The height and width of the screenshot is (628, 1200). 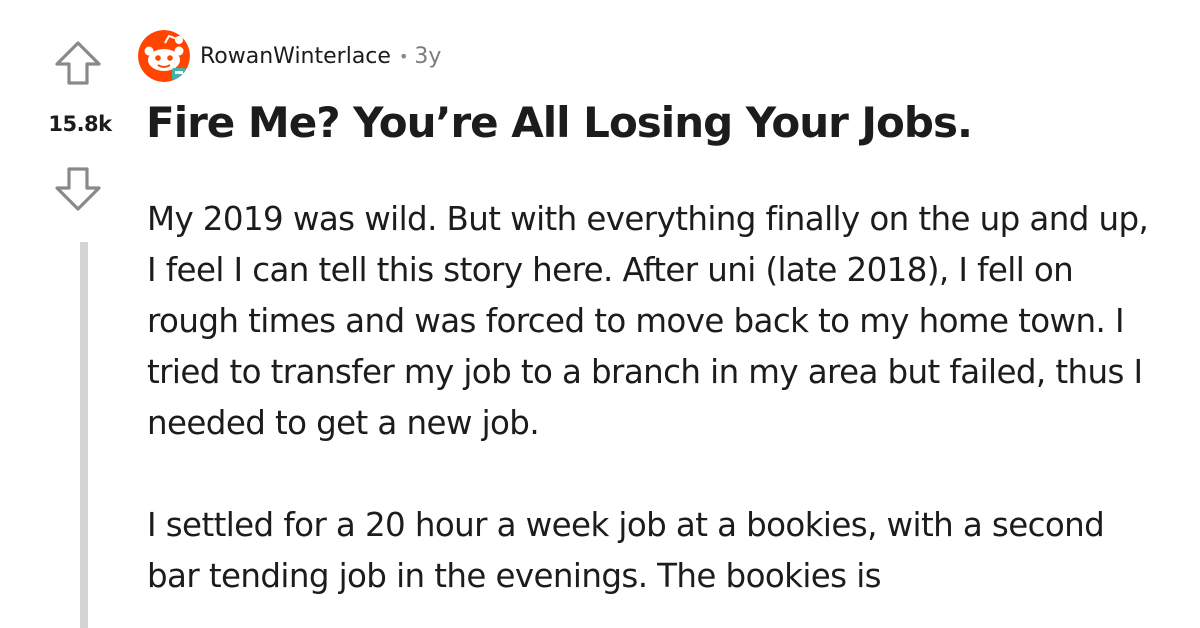 I want to click on downvote-arrow-icon, so click(x=78, y=188).